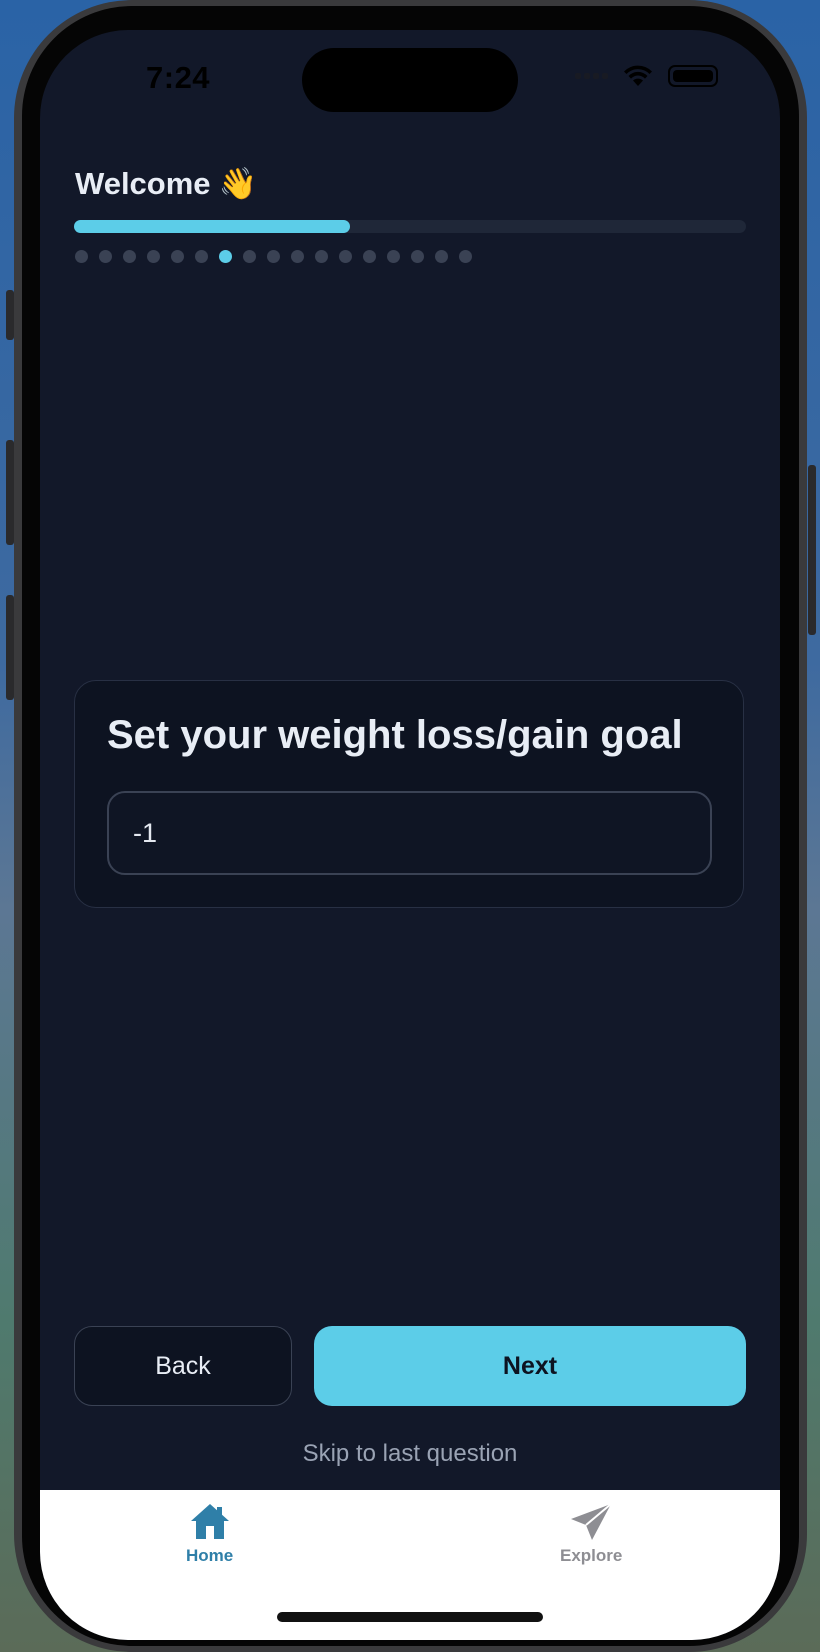  I want to click on house-icon, so click(209, 1521).